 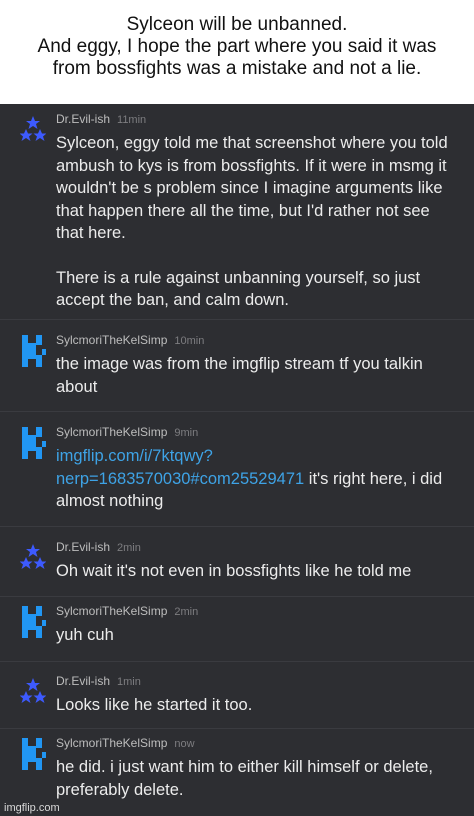 I want to click on comment-time: now, so click(x=184, y=744).